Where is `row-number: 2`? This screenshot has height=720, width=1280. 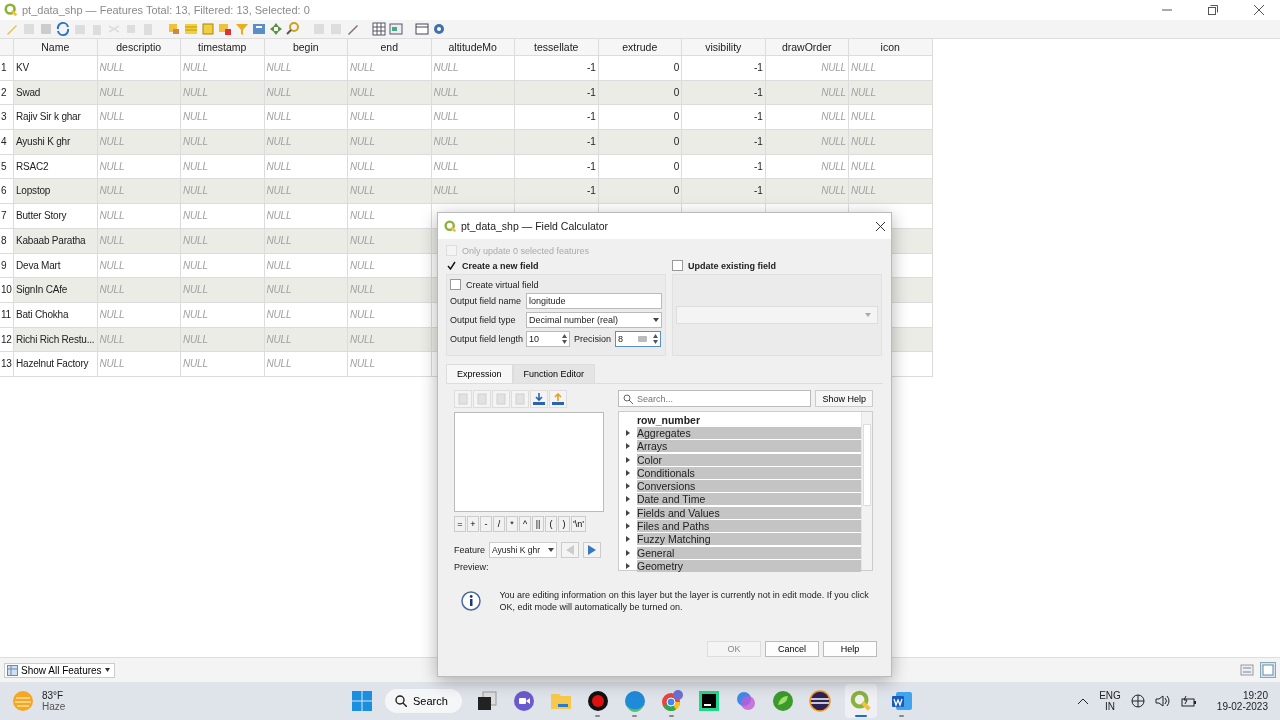
row-number: 2 is located at coordinates (7, 93).